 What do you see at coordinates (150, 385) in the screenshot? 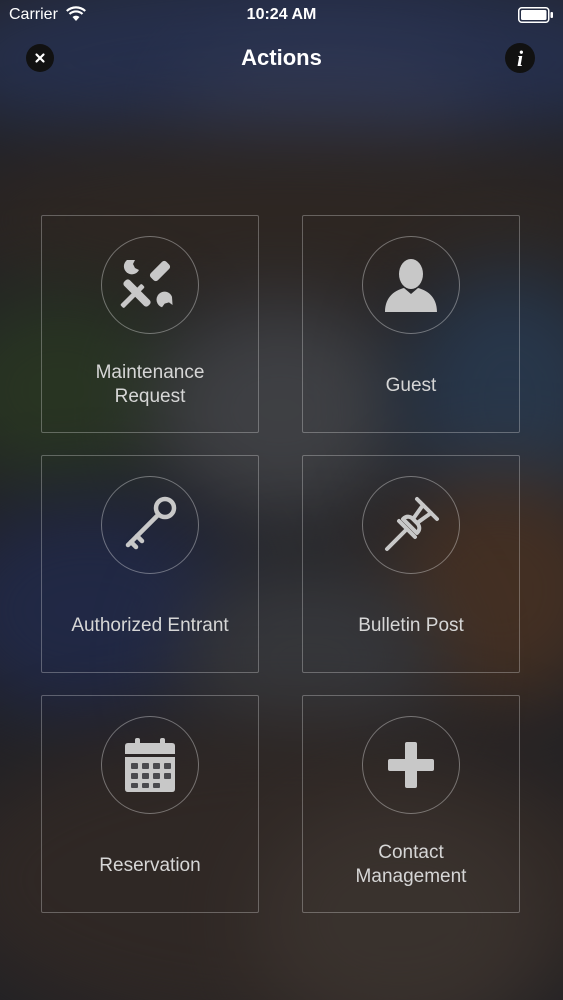
I see `tile-label: Maintenance Request` at bounding box center [150, 385].